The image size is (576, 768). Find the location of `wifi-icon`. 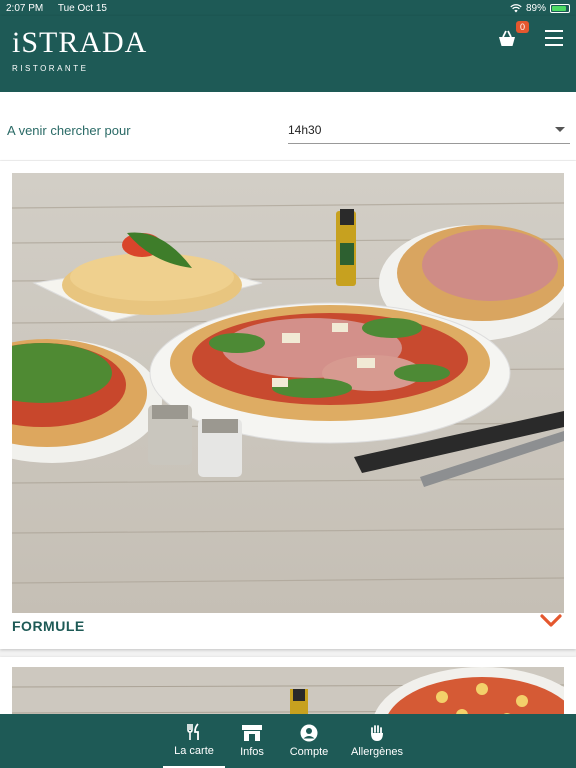

wifi-icon is located at coordinates (516, 7).